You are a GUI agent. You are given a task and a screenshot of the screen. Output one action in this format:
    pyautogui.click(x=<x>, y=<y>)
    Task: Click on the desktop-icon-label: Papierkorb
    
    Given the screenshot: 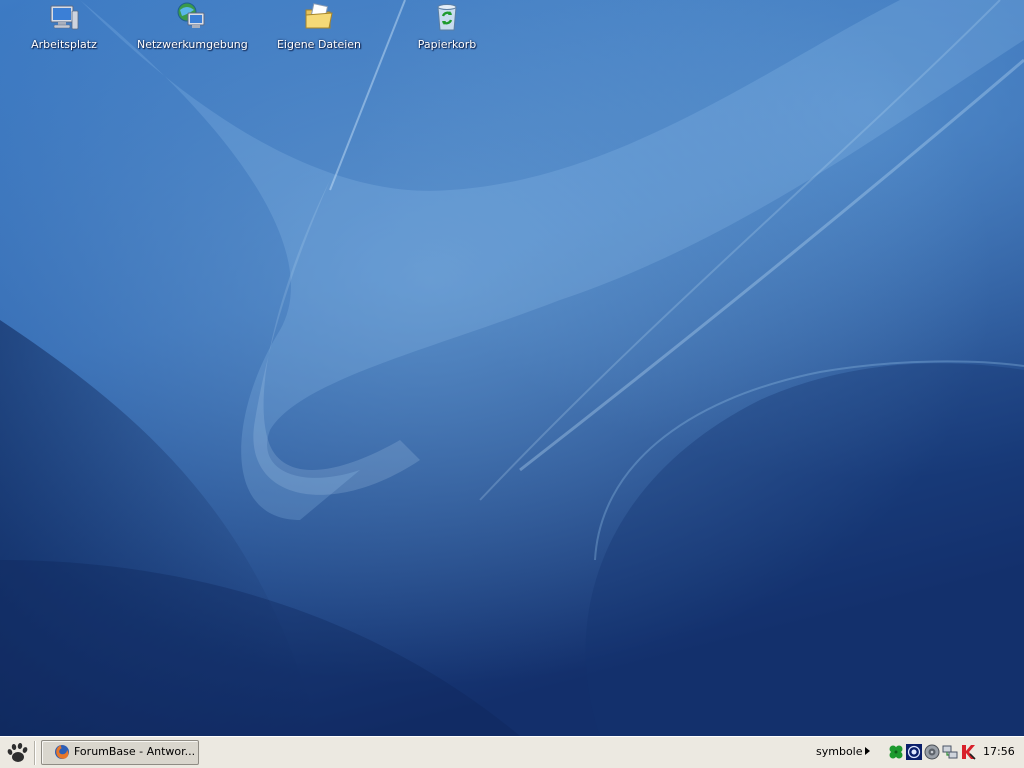 What is the action you would take?
    pyautogui.click(x=447, y=44)
    